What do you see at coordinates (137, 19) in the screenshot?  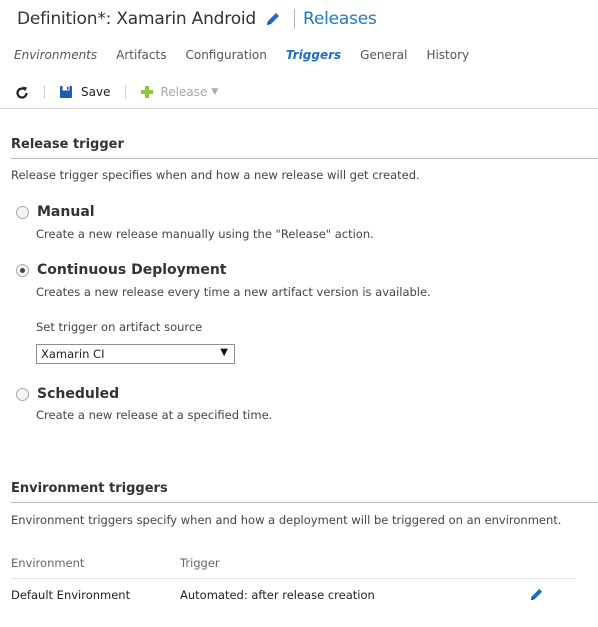 I see `page-title: Definition*: Xamarin Android` at bounding box center [137, 19].